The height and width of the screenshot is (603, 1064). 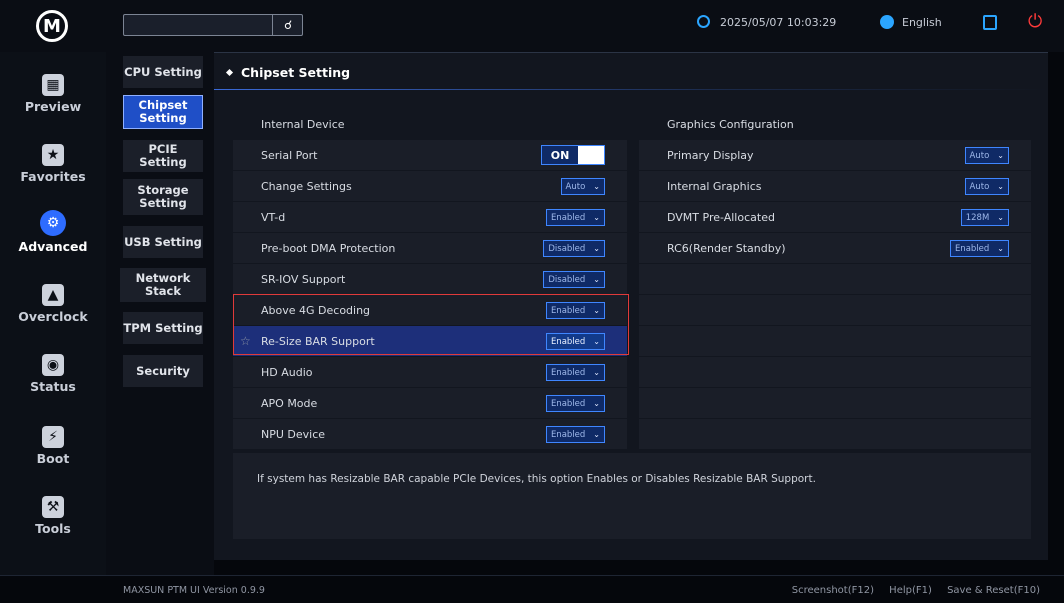 What do you see at coordinates (53, 528) in the screenshot?
I see `nav-label: Tools` at bounding box center [53, 528].